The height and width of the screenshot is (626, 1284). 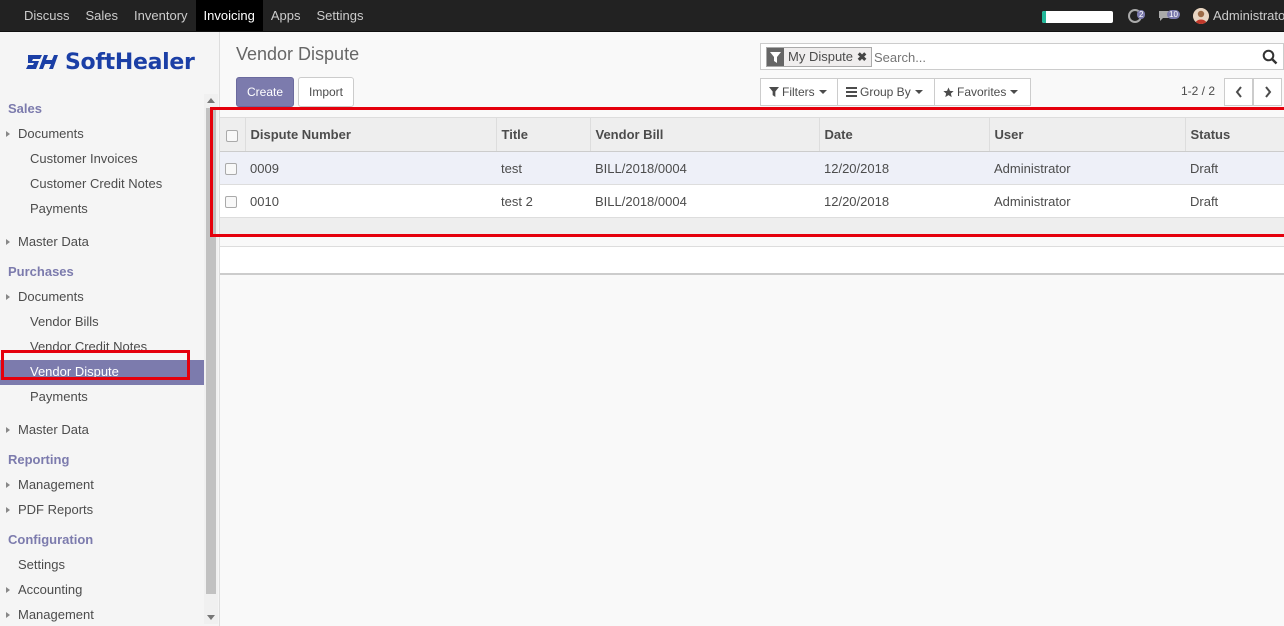 What do you see at coordinates (102, 15) in the screenshot?
I see `menu-sales: Sales` at bounding box center [102, 15].